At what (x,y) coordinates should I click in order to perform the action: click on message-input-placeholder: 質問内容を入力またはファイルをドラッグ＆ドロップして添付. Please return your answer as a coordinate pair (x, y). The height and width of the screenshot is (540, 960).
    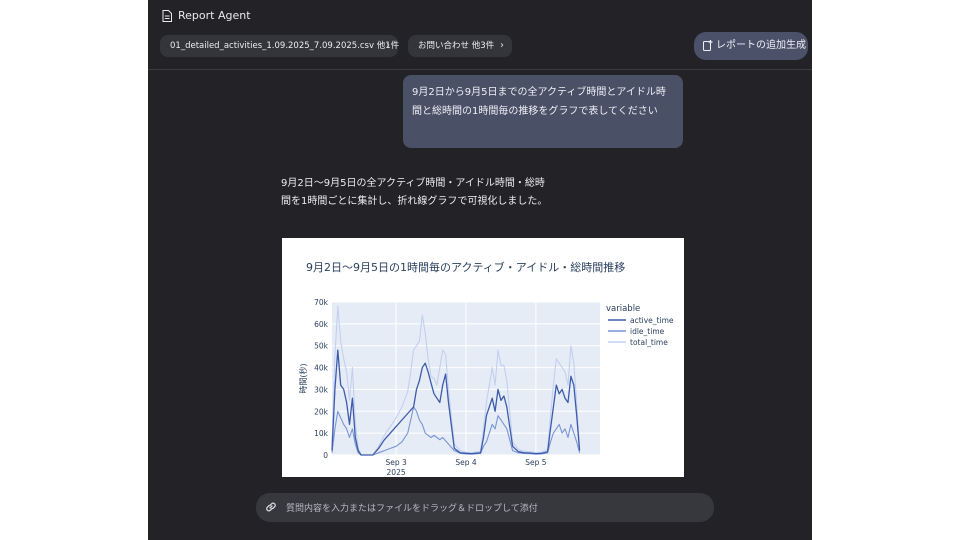
    Looking at the image, I should click on (412, 509).